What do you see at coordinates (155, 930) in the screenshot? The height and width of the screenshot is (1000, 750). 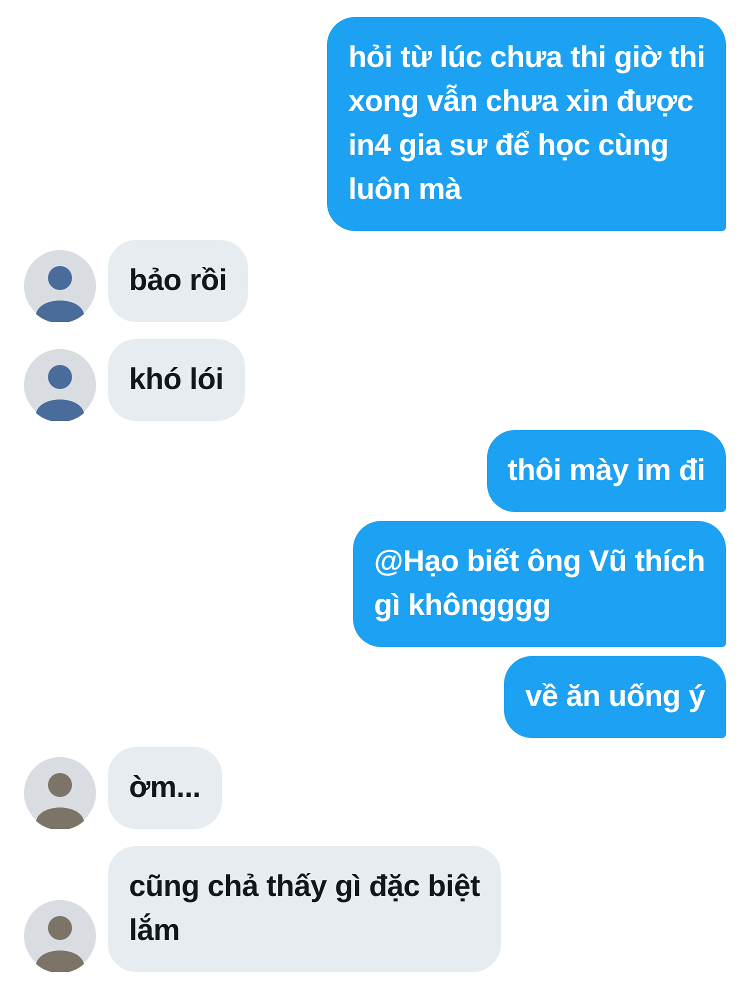 I see `message-text: lắm` at bounding box center [155, 930].